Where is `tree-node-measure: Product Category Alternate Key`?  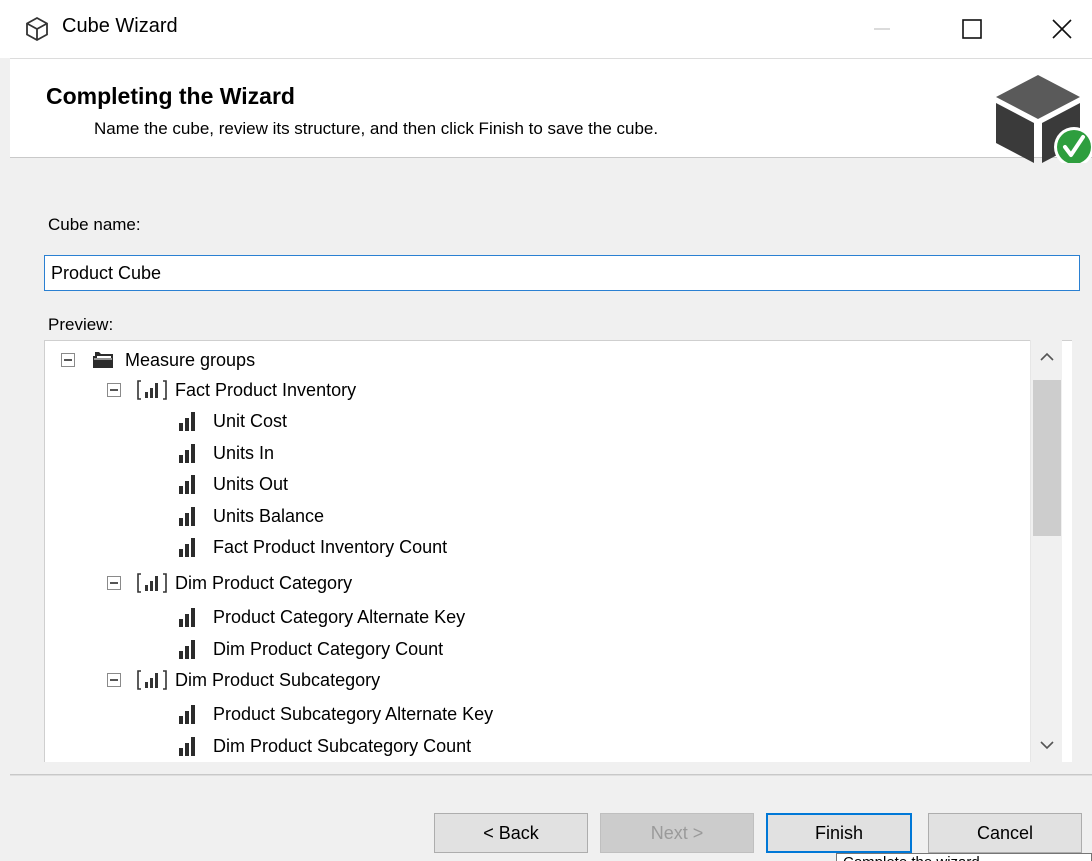 tree-node-measure: Product Category Alternate Key is located at coordinates (321, 617).